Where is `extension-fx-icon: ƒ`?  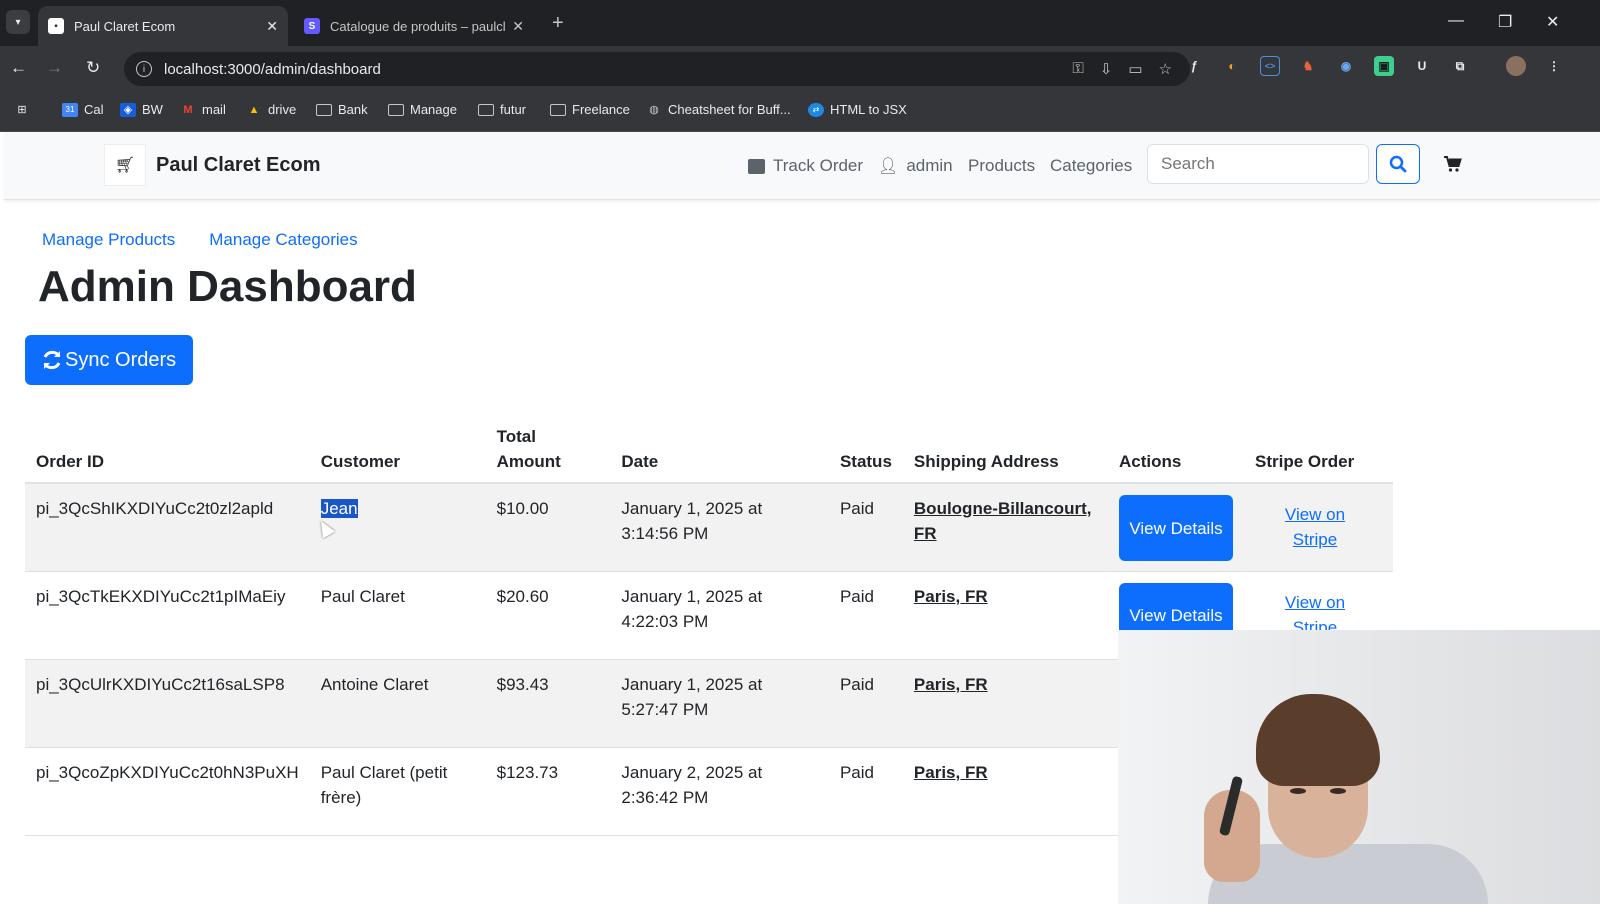 extension-fx-icon: ƒ is located at coordinates (1194, 66).